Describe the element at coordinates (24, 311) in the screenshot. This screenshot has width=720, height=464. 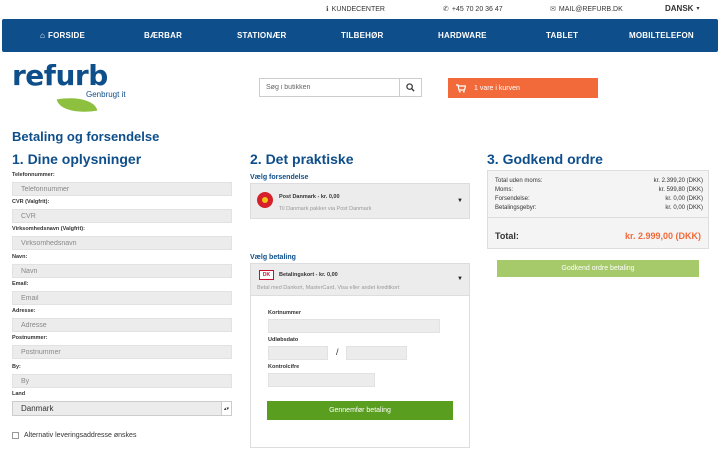
I see `address-label: Adresse:` at that location.